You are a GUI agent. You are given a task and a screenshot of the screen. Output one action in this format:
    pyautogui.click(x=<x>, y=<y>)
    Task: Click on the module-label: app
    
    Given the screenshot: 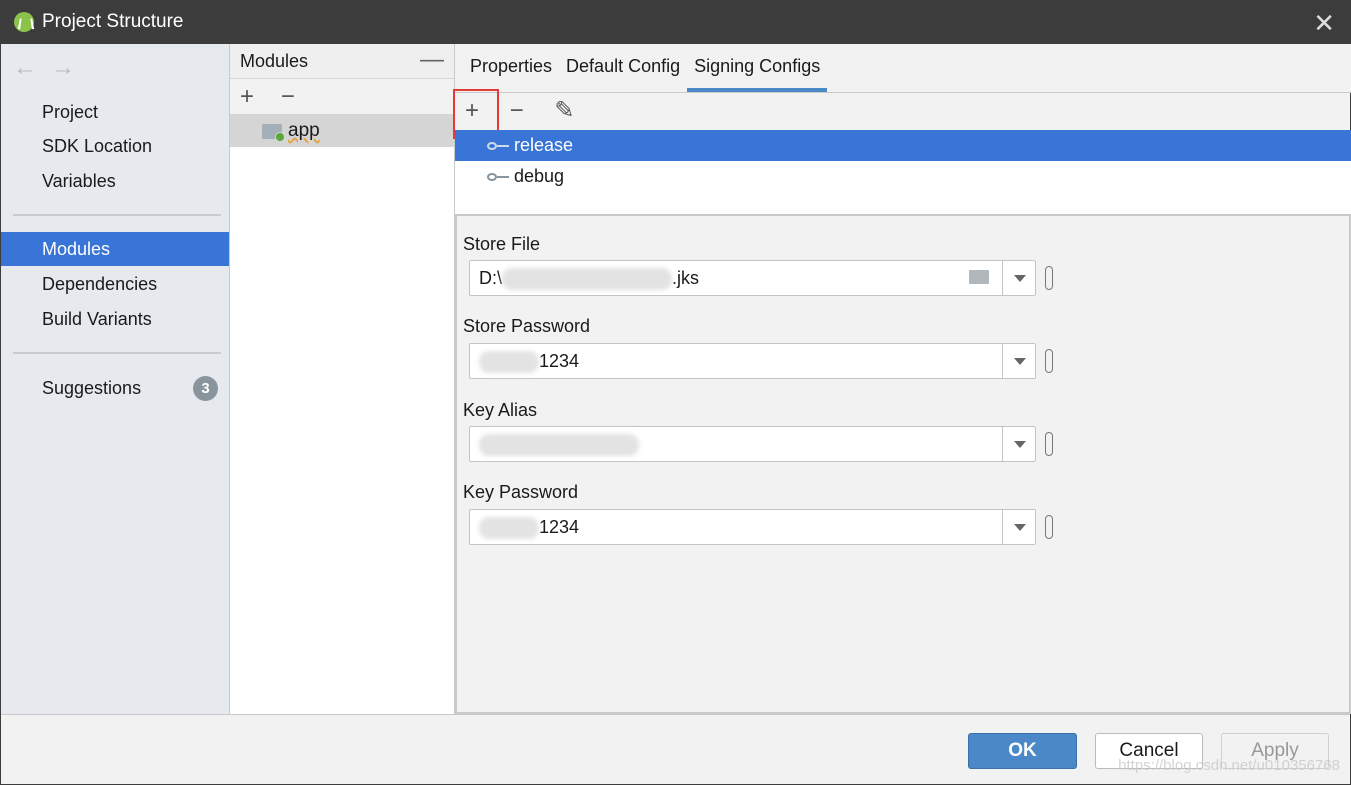 What is the action you would take?
    pyautogui.click(x=304, y=130)
    